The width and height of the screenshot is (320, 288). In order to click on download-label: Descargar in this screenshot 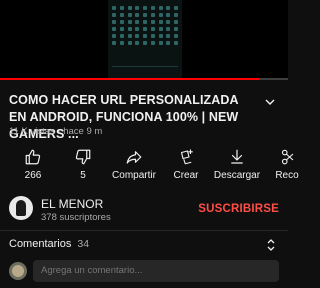, I will do `click(237, 175)`.